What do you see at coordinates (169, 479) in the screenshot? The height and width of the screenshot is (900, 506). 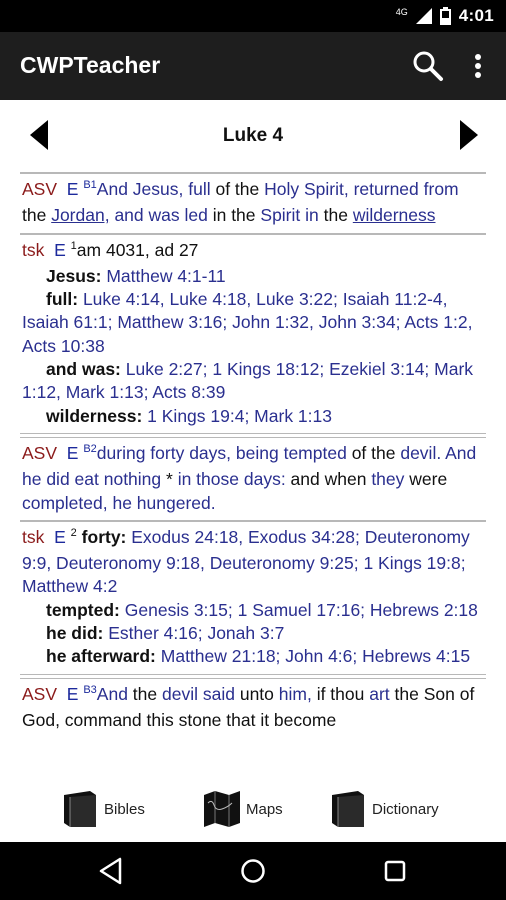 I see `verse-word: *` at bounding box center [169, 479].